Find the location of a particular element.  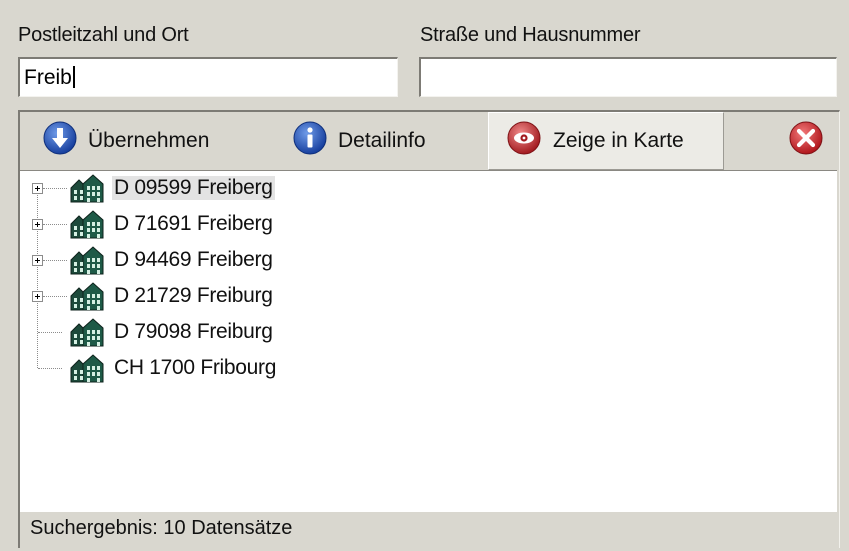

tree-item: D 09599 Freiberg is located at coordinates (180, 189).